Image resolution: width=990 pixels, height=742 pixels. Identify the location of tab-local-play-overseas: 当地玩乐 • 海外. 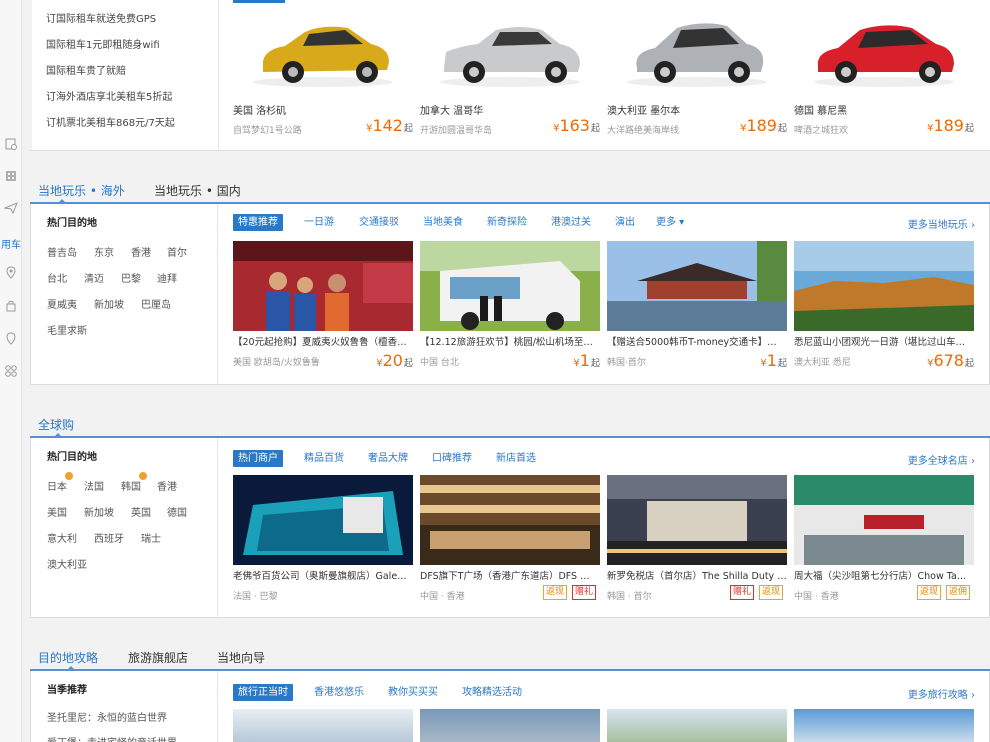
(81, 190).